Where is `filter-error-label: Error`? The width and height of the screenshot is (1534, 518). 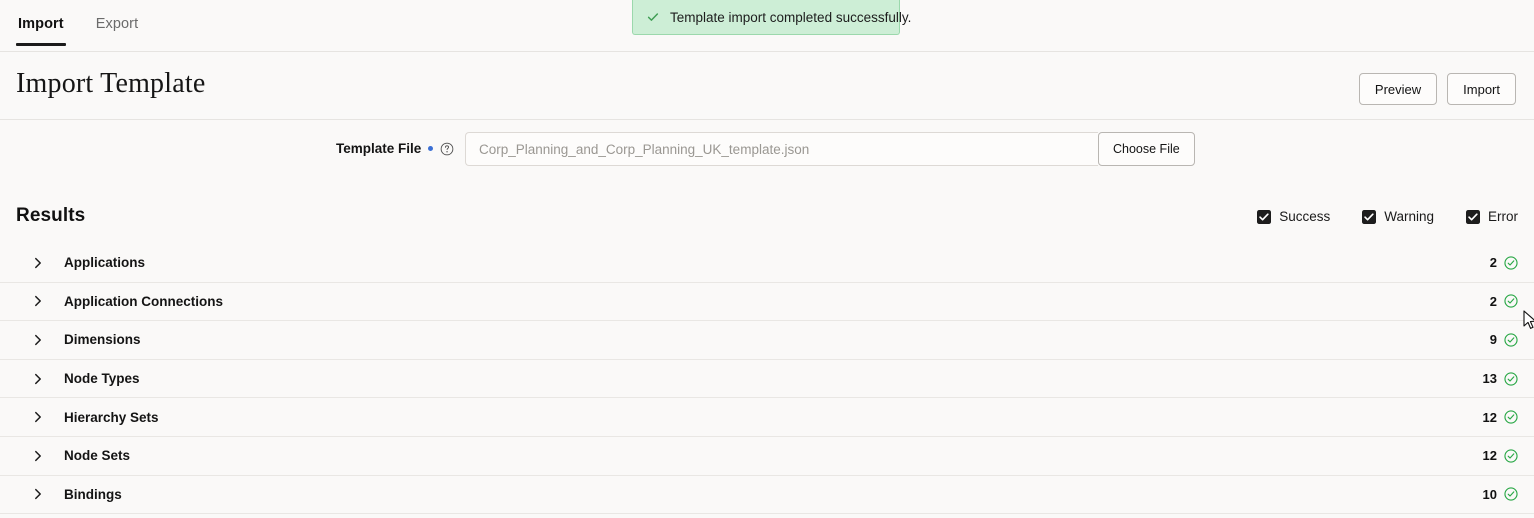 filter-error-label: Error is located at coordinates (1503, 216).